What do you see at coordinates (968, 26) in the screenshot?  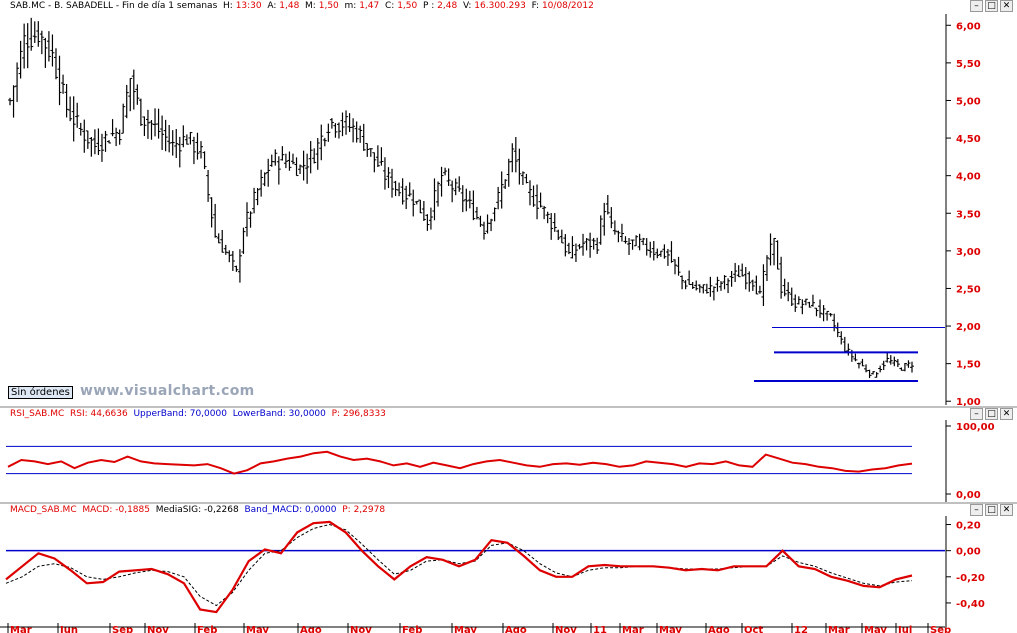 I see `price-y-tick-label: 6,00` at bounding box center [968, 26].